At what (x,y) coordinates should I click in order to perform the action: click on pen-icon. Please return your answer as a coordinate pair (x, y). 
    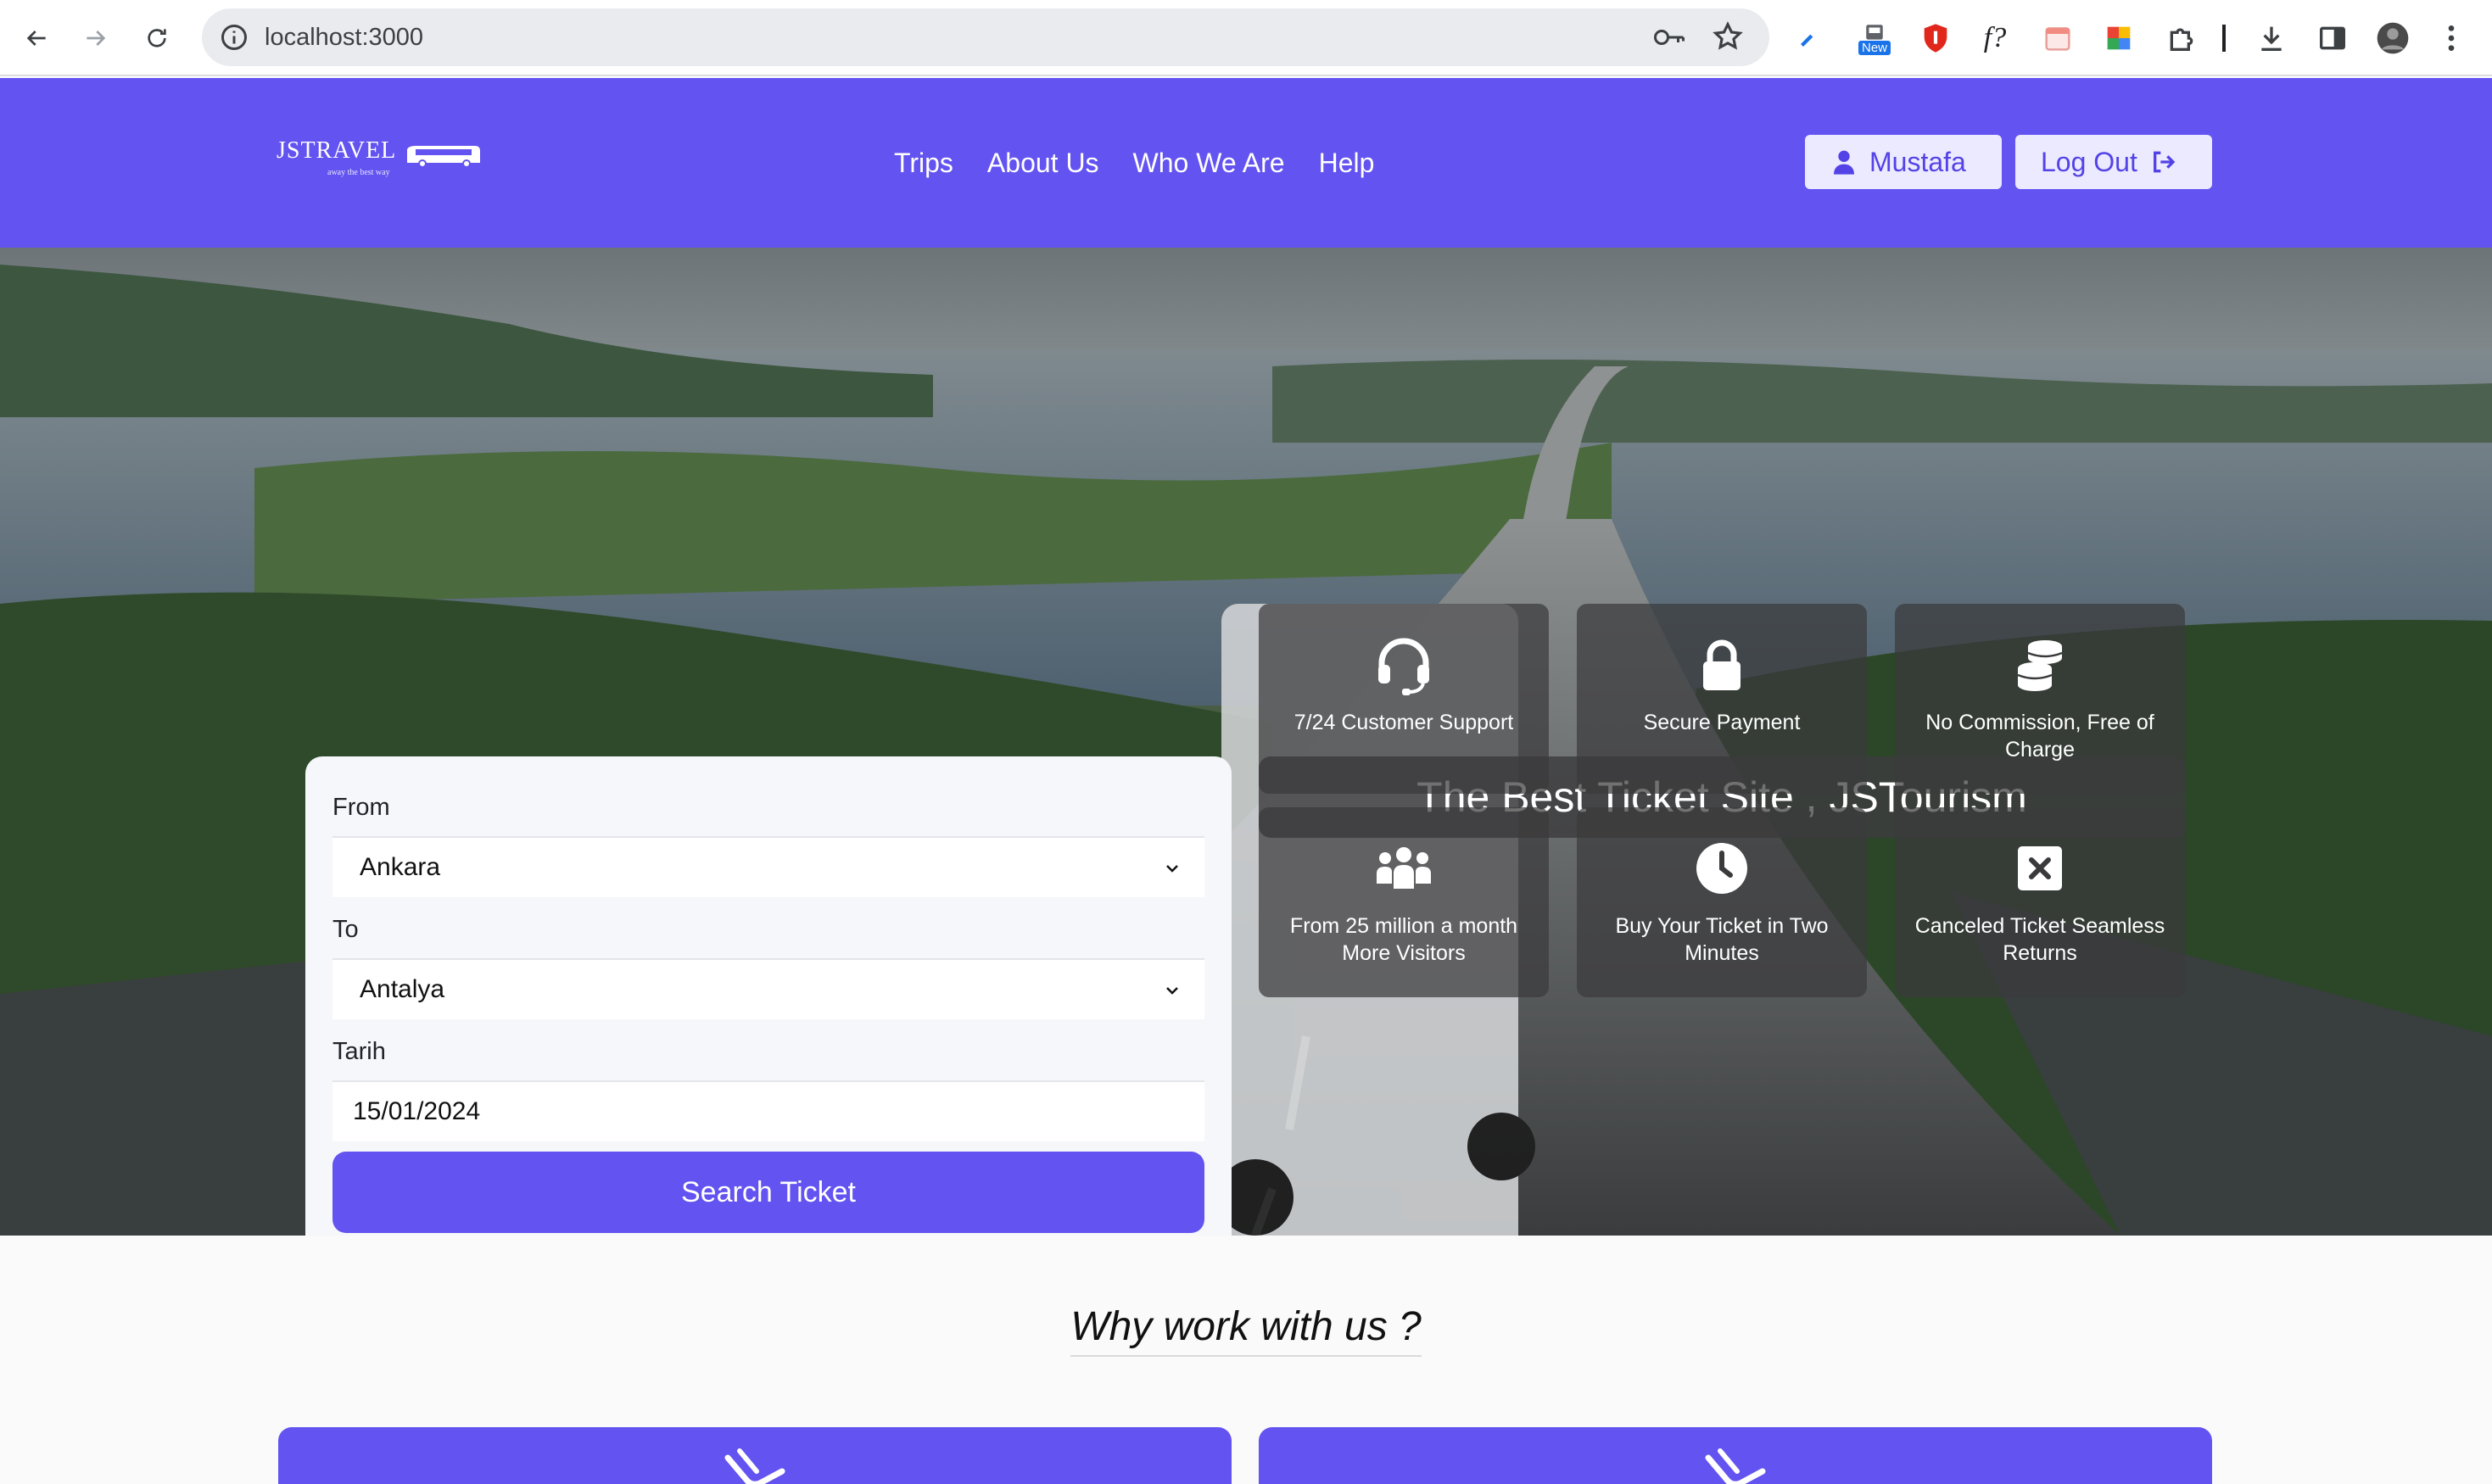
    Looking at the image, I should click on (1809, 38).